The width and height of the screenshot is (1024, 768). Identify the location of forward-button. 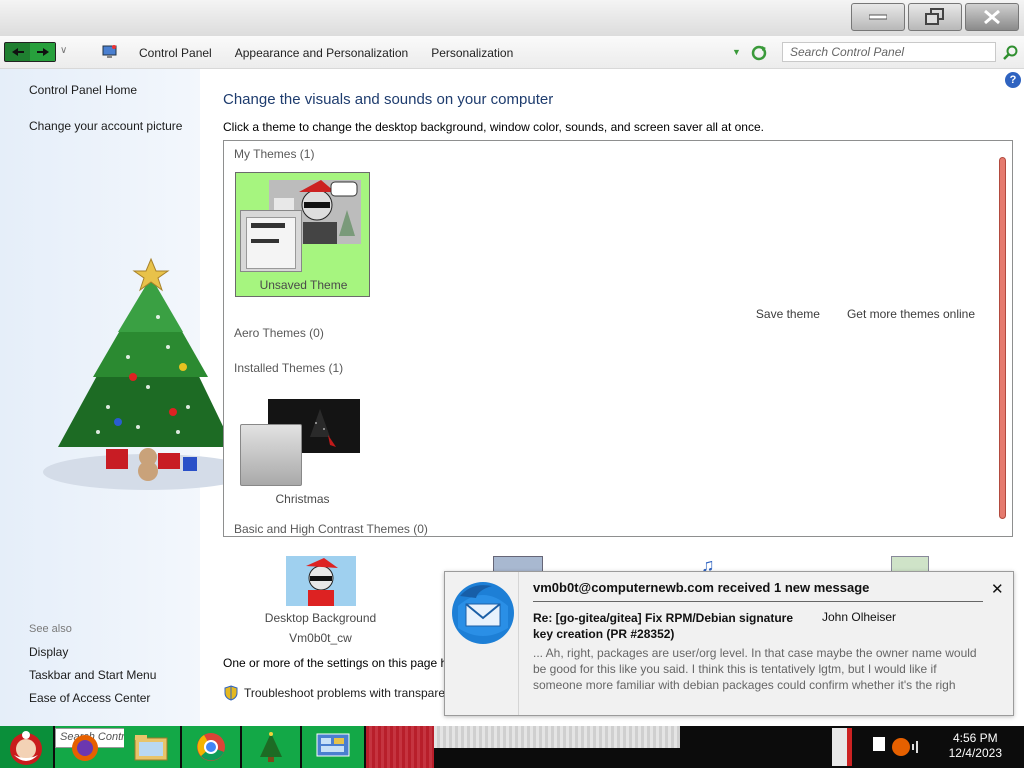
(42, 52).